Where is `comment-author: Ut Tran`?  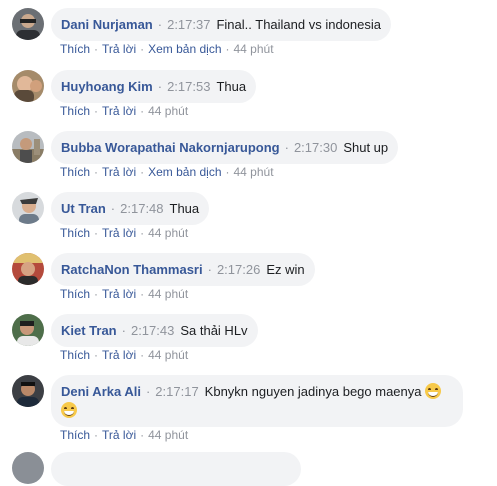 comment-author: Ut Tran is located at coordinates (83, 208).